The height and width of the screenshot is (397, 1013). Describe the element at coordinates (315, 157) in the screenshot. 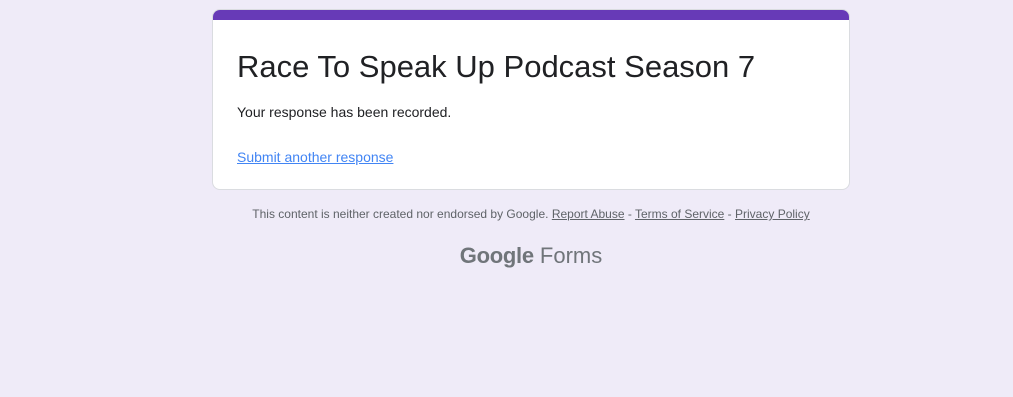

I see `submit-another-response-link: Submit another response` at that location.